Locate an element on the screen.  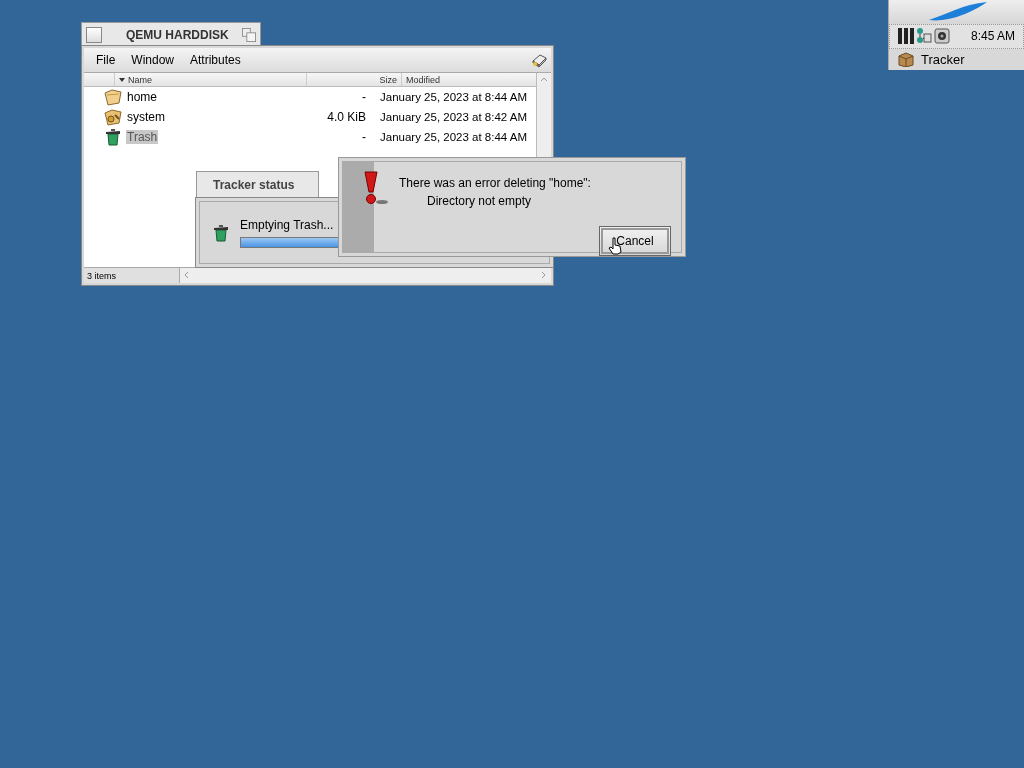
alert-message: There was an error deleting "home": is located at coordinates (495, 183).